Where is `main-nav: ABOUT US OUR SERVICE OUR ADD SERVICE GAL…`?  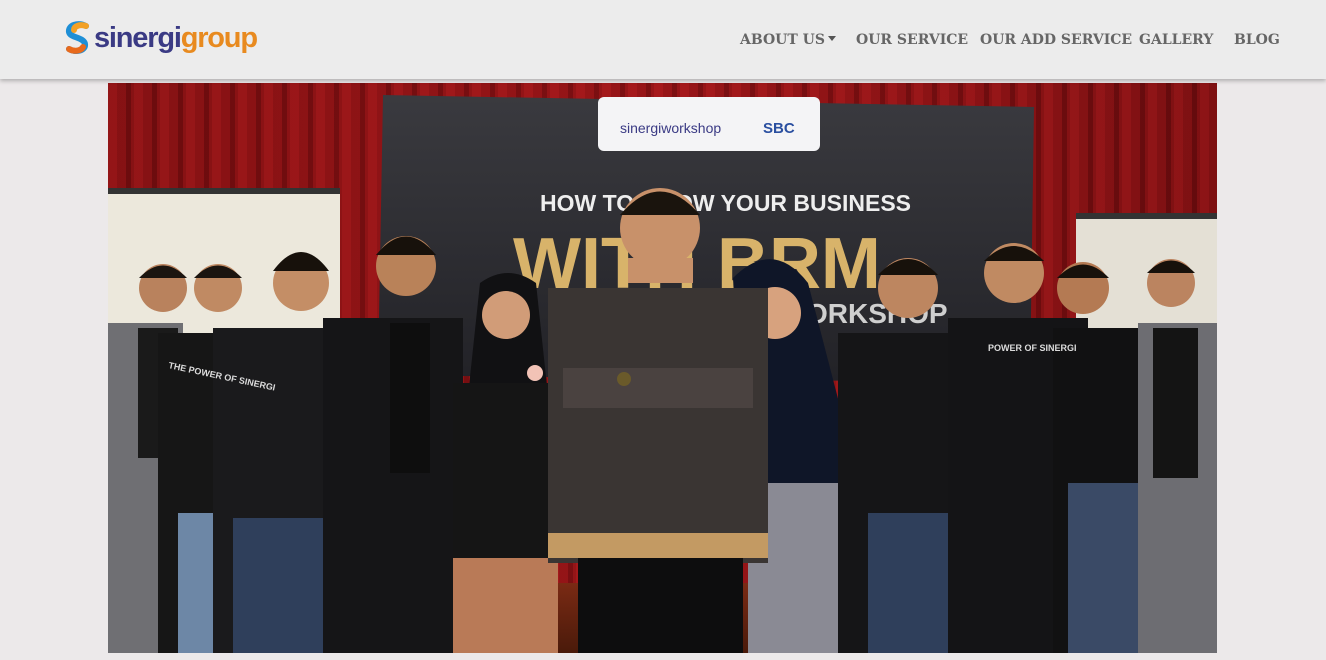 main-nav: ABOUT US OUR SERVICE OUR ADD SERVICE GAL… is located at coordinates (663, 40).